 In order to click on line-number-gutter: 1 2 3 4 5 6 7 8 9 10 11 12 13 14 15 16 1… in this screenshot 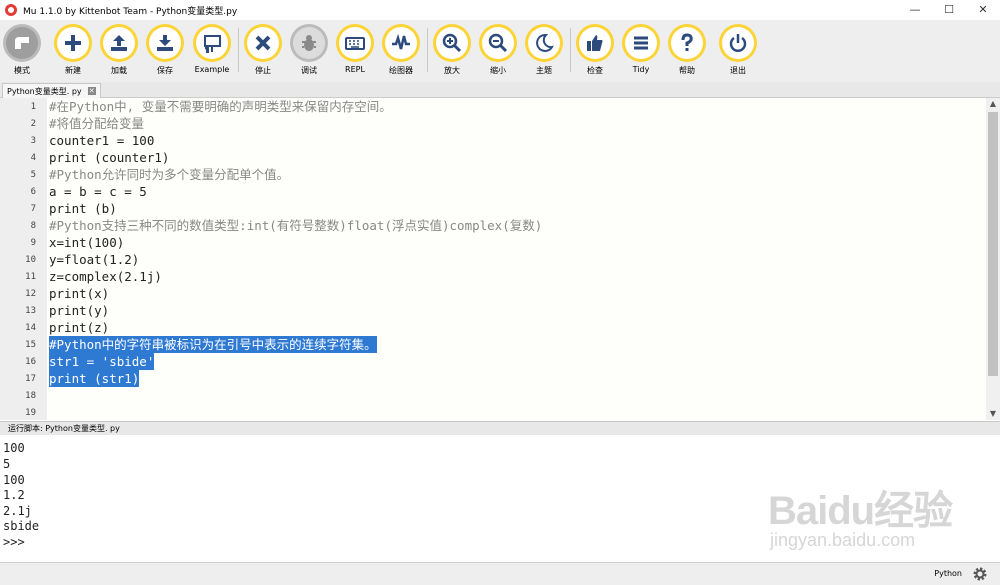, I will do `click(23, 259)`.